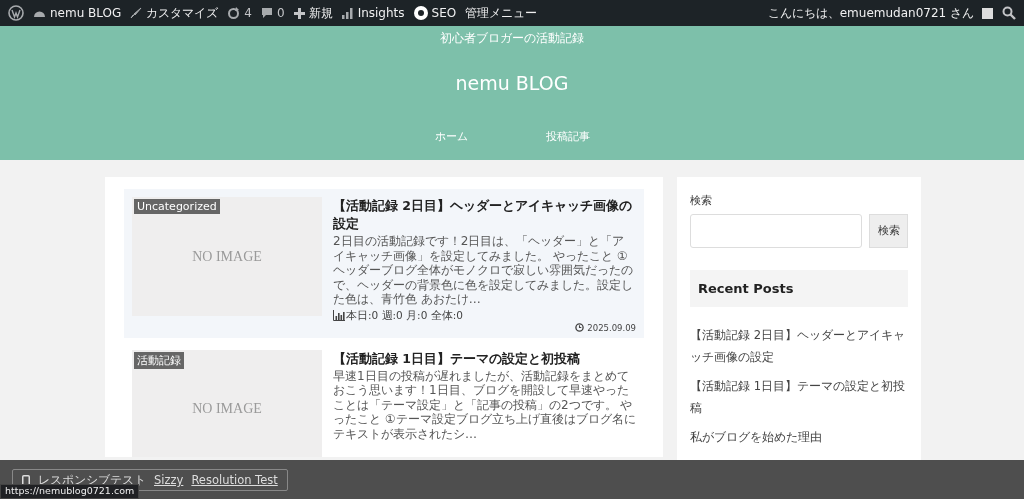  What do you see at coordinates (373, 13) in the screenshot?
I see `admin-bar-item: Insights` at bounding box center [373, 13].